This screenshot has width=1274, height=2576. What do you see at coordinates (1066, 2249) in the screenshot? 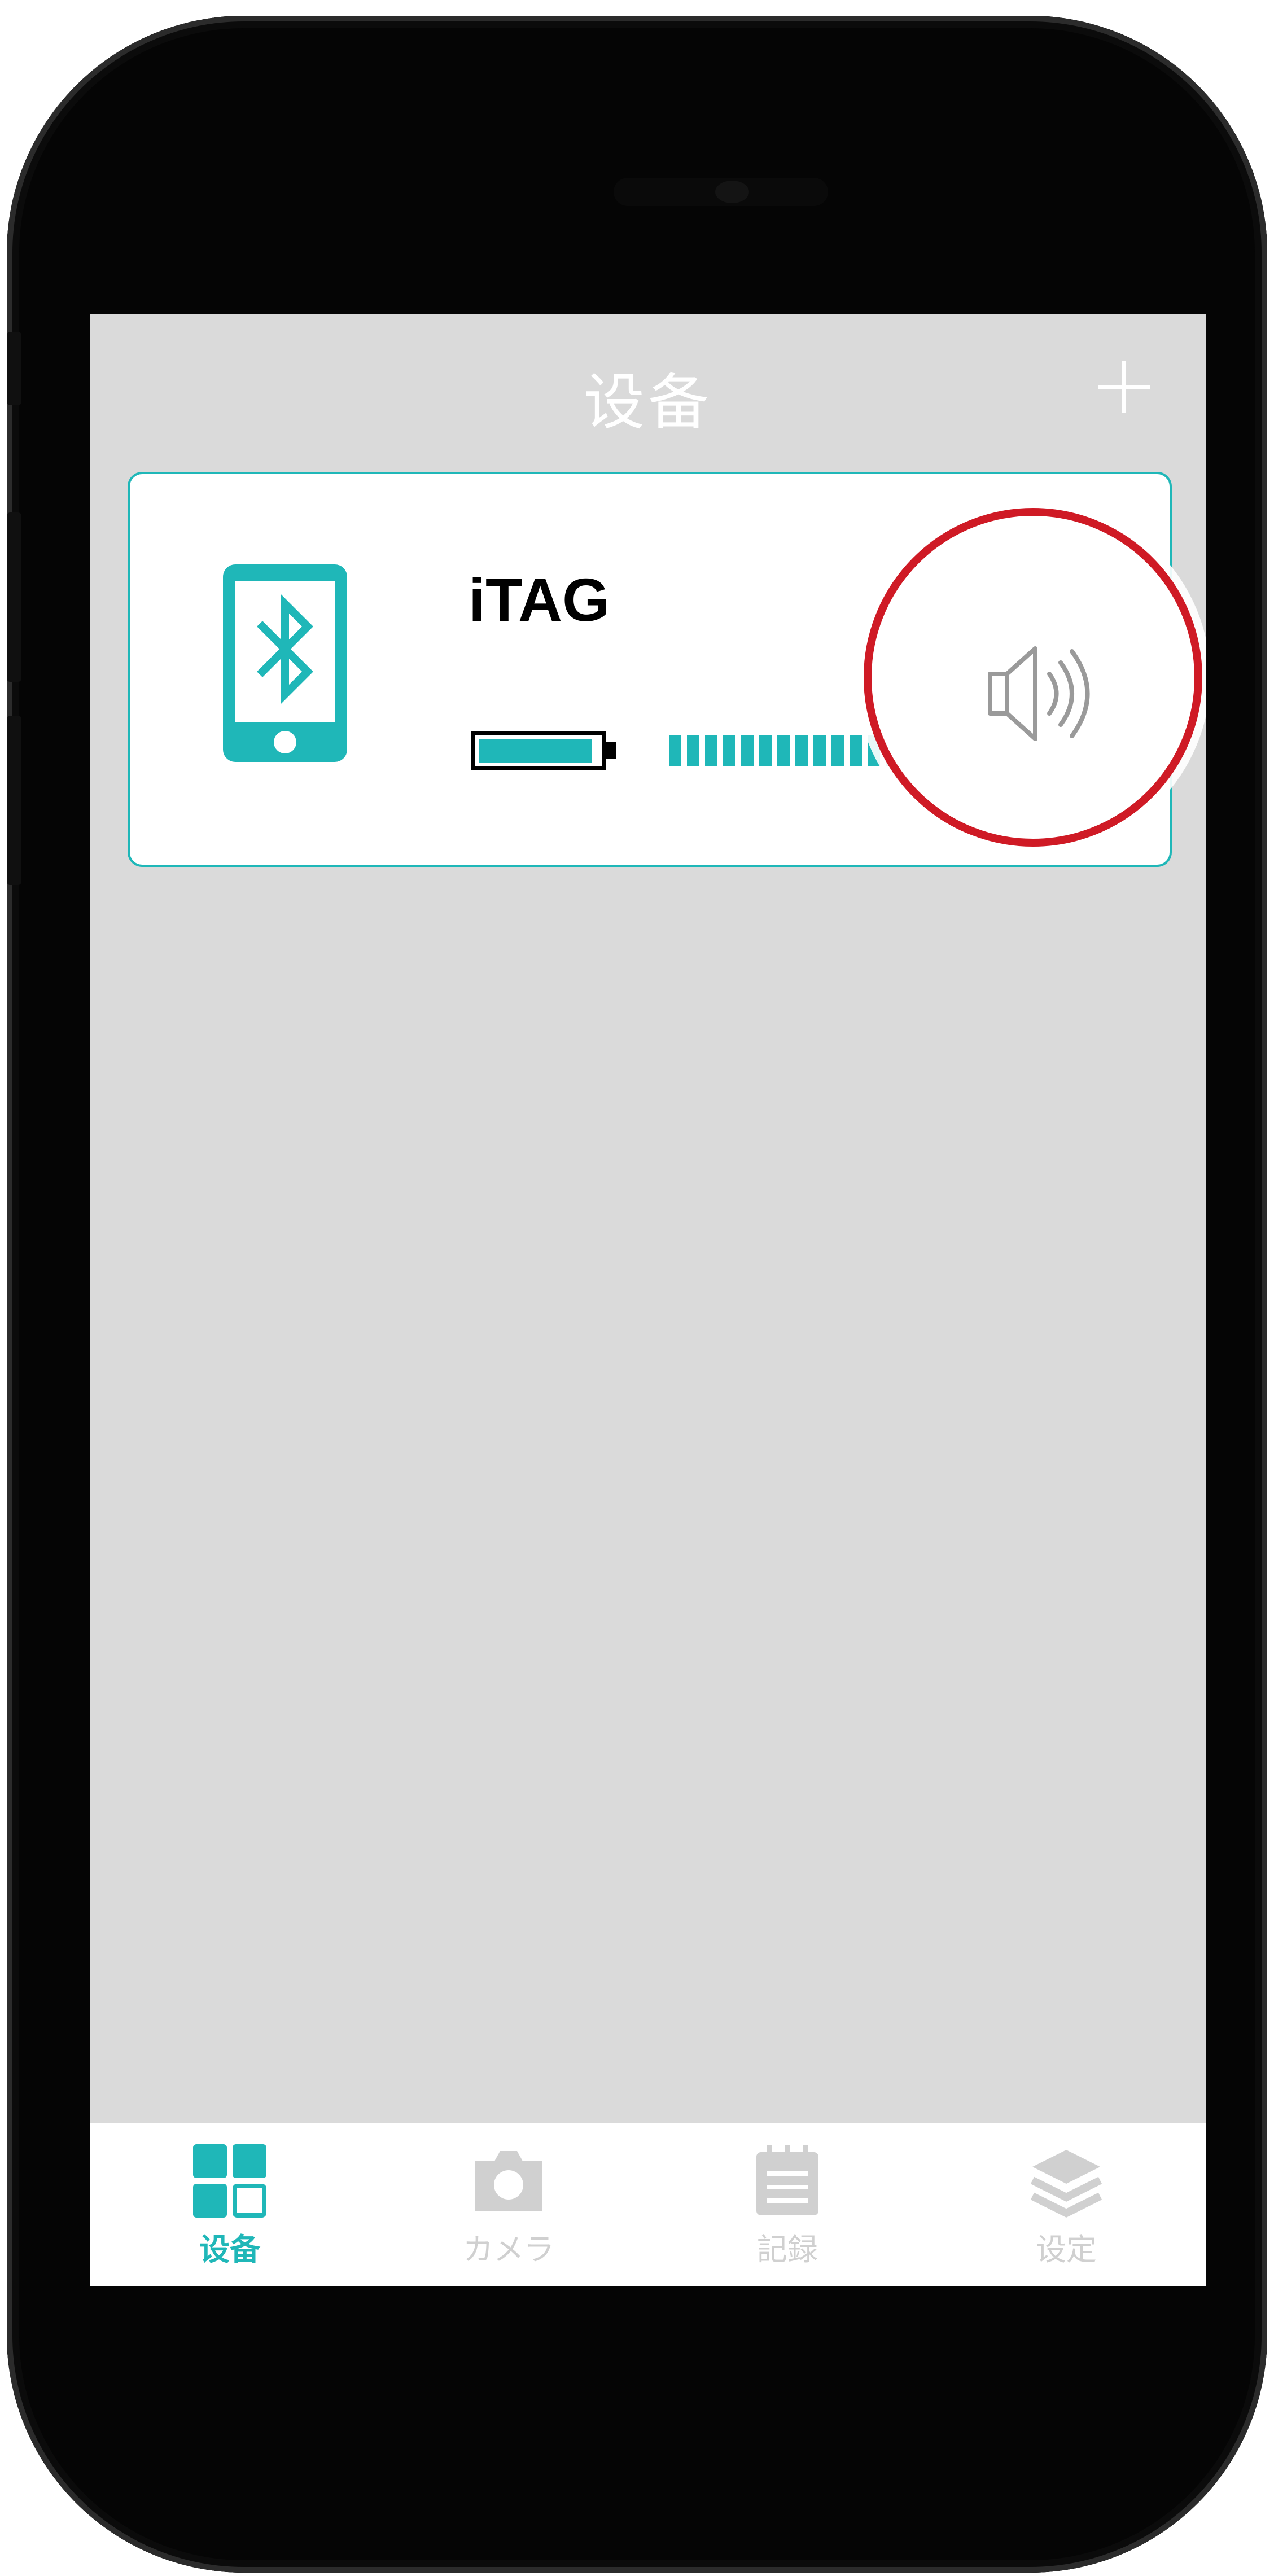
I see `tab-label: 设定` at bounding box center [1066, 2249].